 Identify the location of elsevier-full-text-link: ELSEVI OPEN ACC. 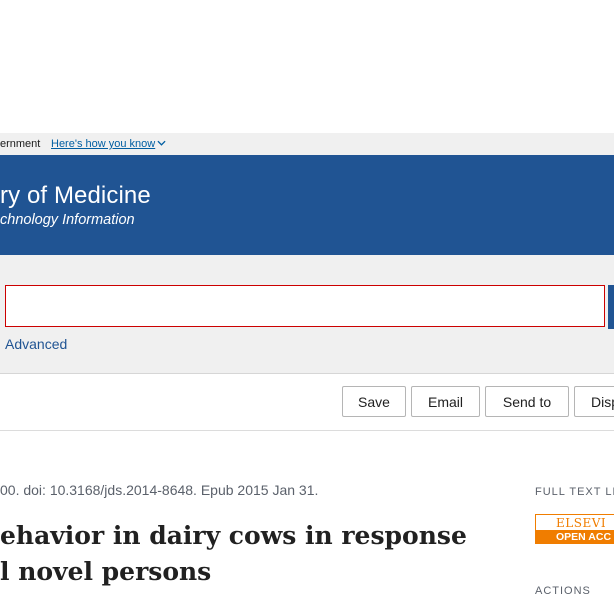
(574, 529).